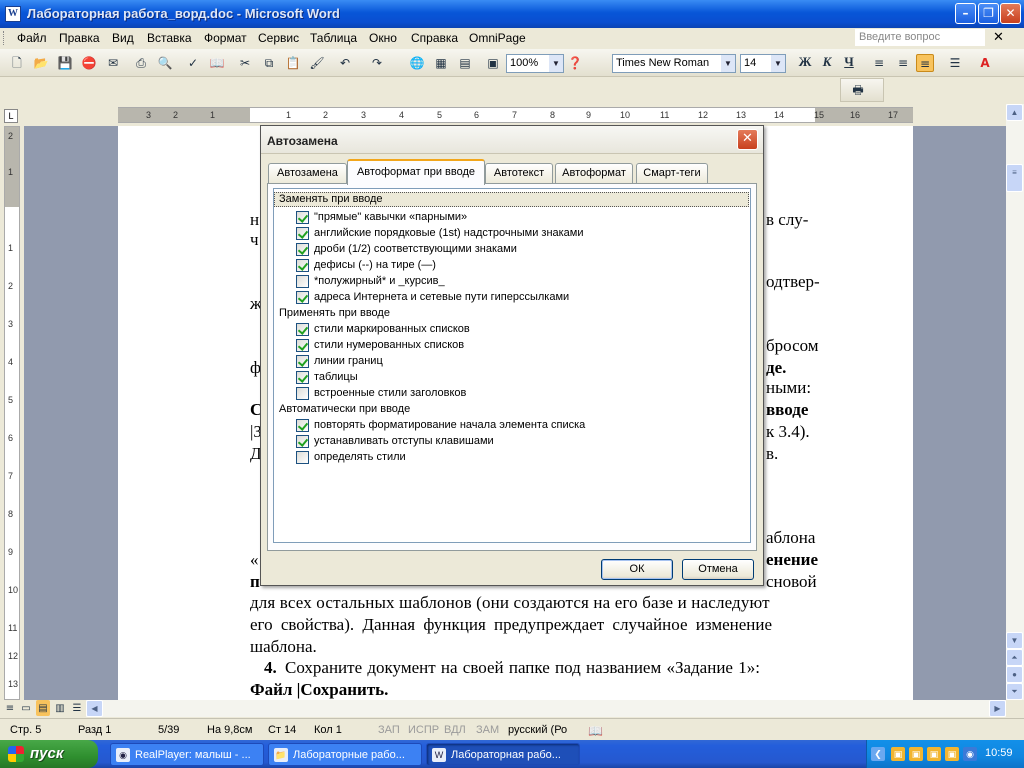  What do you see at coordinates (594, 173) in the screenshot?
I see `tab-autoformat: Автоформат` at bounding box center [594, 173].